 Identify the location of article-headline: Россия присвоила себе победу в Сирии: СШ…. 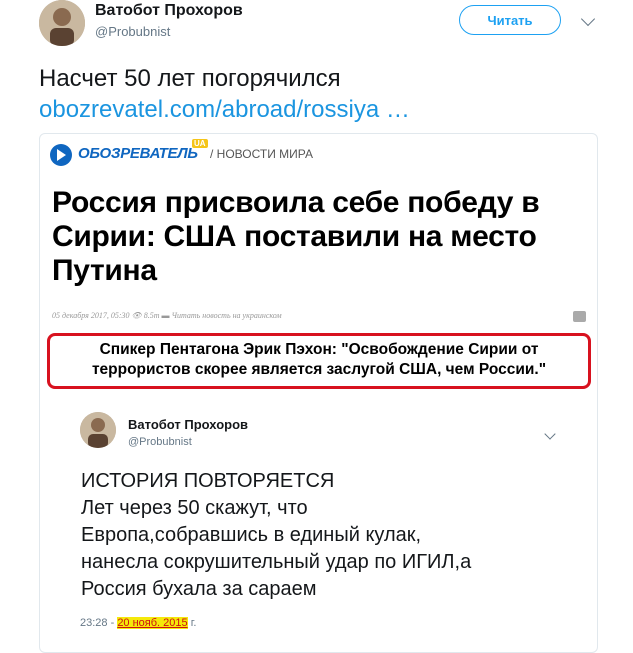
(296, 236).